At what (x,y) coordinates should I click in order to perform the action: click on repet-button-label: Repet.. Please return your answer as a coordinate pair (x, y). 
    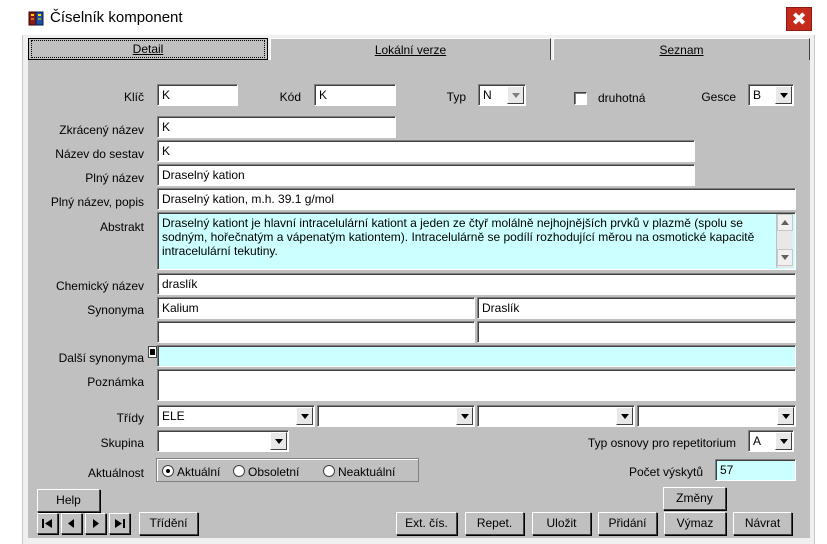
    Looking at the image, I should click on (494, 523).